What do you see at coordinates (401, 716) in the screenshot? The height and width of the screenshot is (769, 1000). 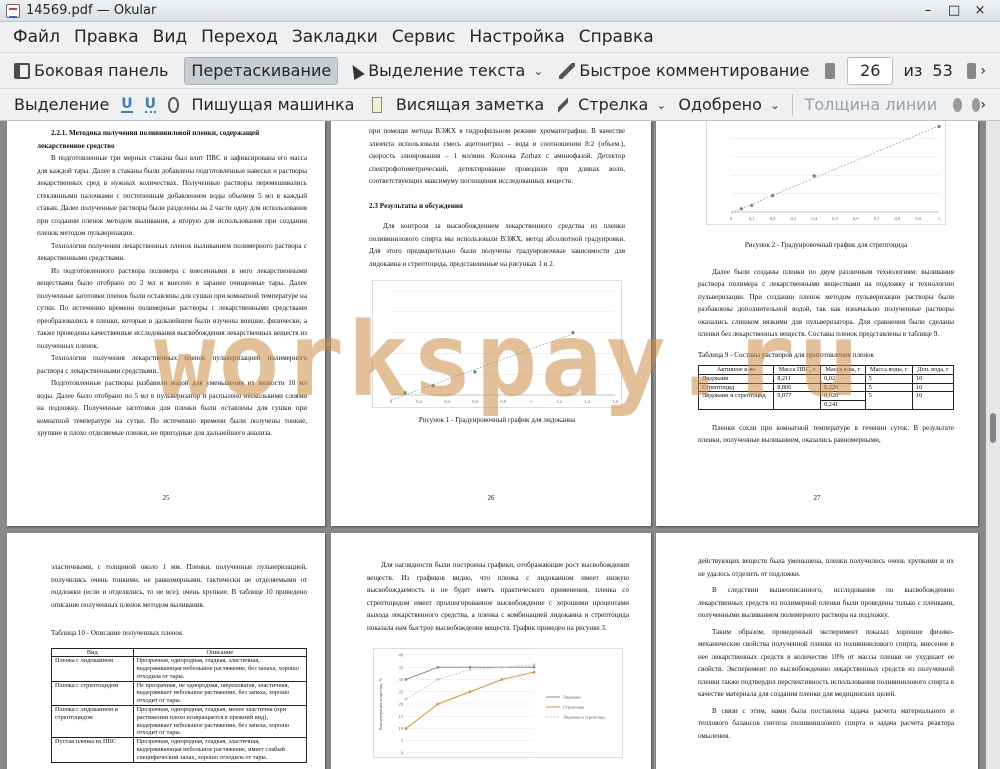 I see `y-tick-label: 15` at bounding box center [401, 716].